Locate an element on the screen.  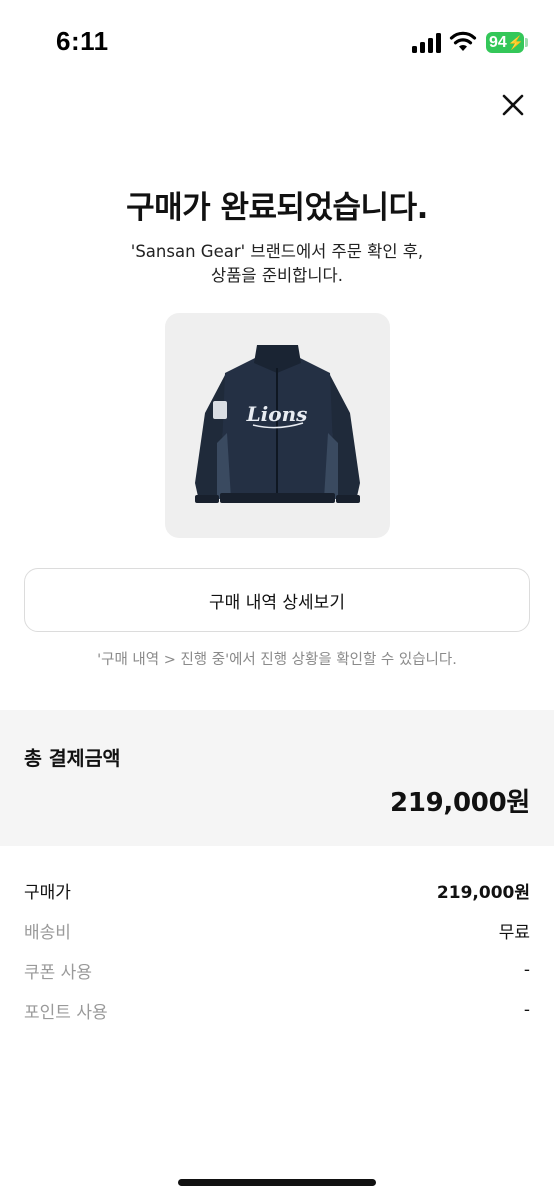
total-payment-label: 총 결제금액 is located at coordinates (72, 758).